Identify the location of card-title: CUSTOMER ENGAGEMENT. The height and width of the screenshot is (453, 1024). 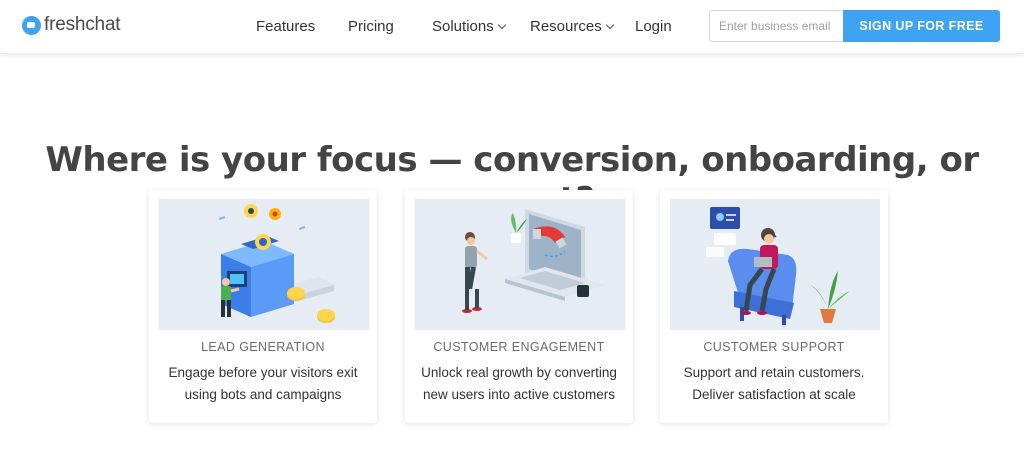
(519, 347).